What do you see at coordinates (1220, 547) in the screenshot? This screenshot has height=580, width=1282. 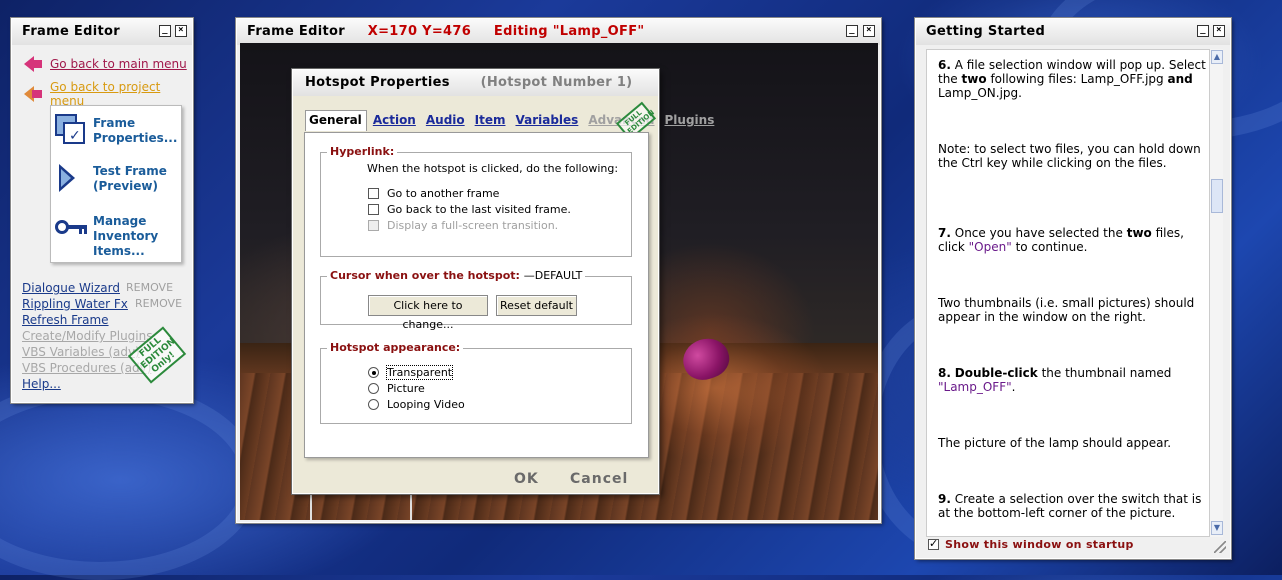 I see `resize-grip-icon` at bounding box center [1220, 547].